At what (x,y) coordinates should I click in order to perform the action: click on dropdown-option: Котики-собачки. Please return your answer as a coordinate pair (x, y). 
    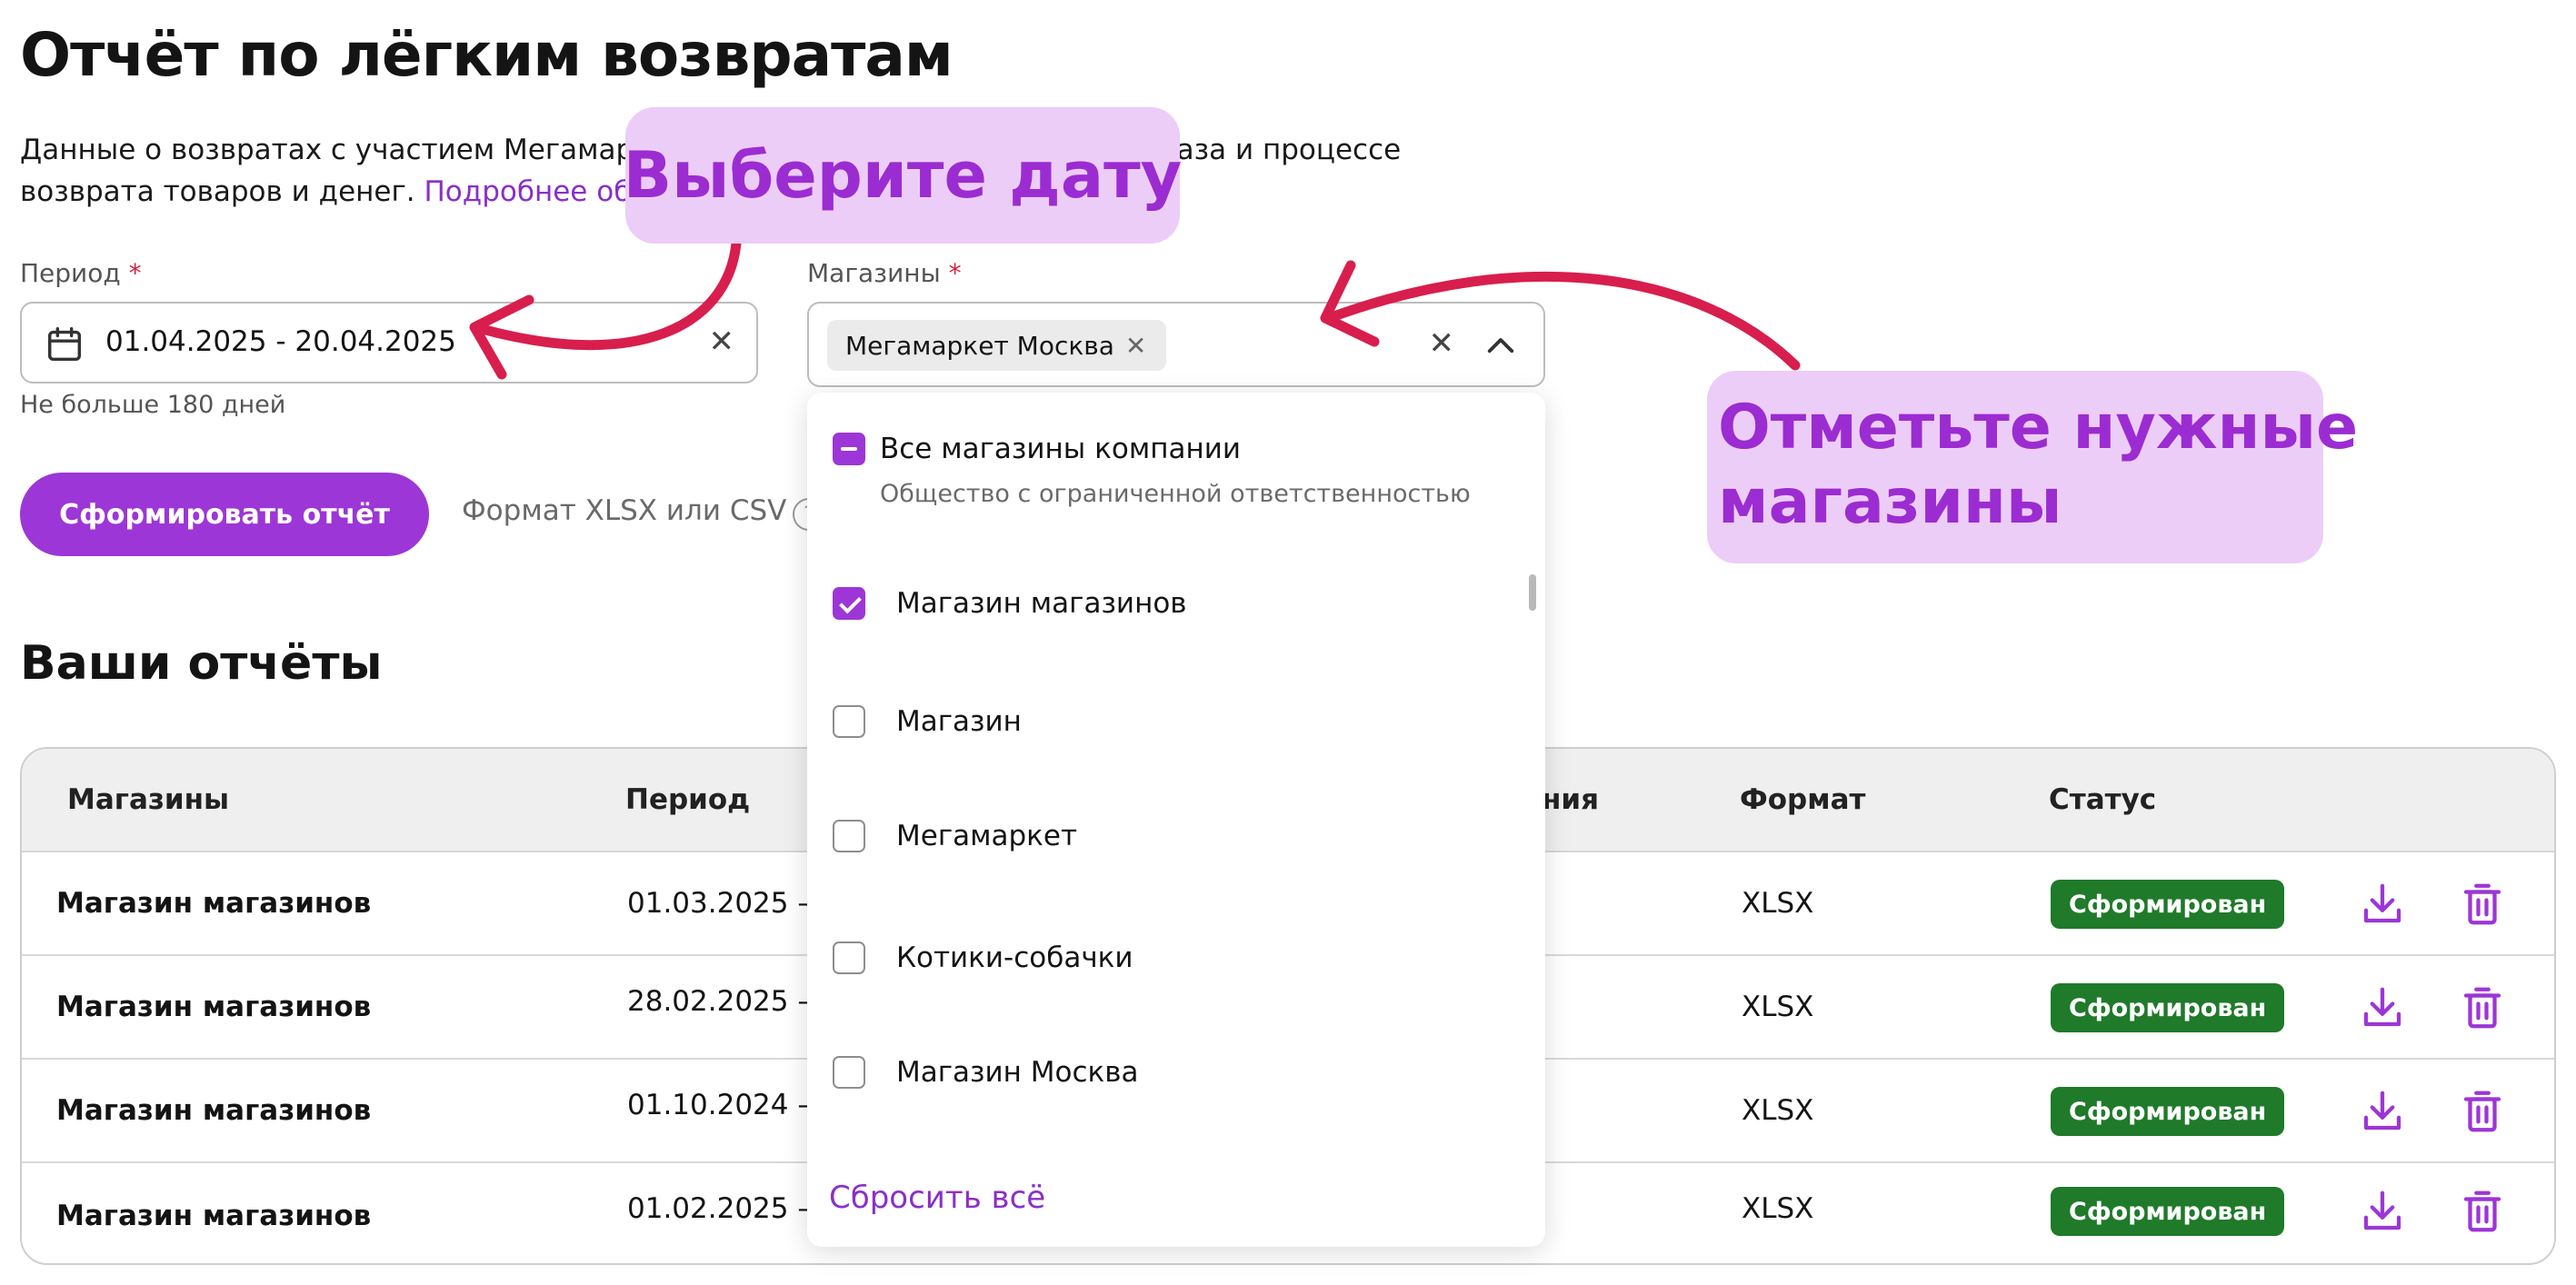
    Looking at the image, I should click on (983, 958).